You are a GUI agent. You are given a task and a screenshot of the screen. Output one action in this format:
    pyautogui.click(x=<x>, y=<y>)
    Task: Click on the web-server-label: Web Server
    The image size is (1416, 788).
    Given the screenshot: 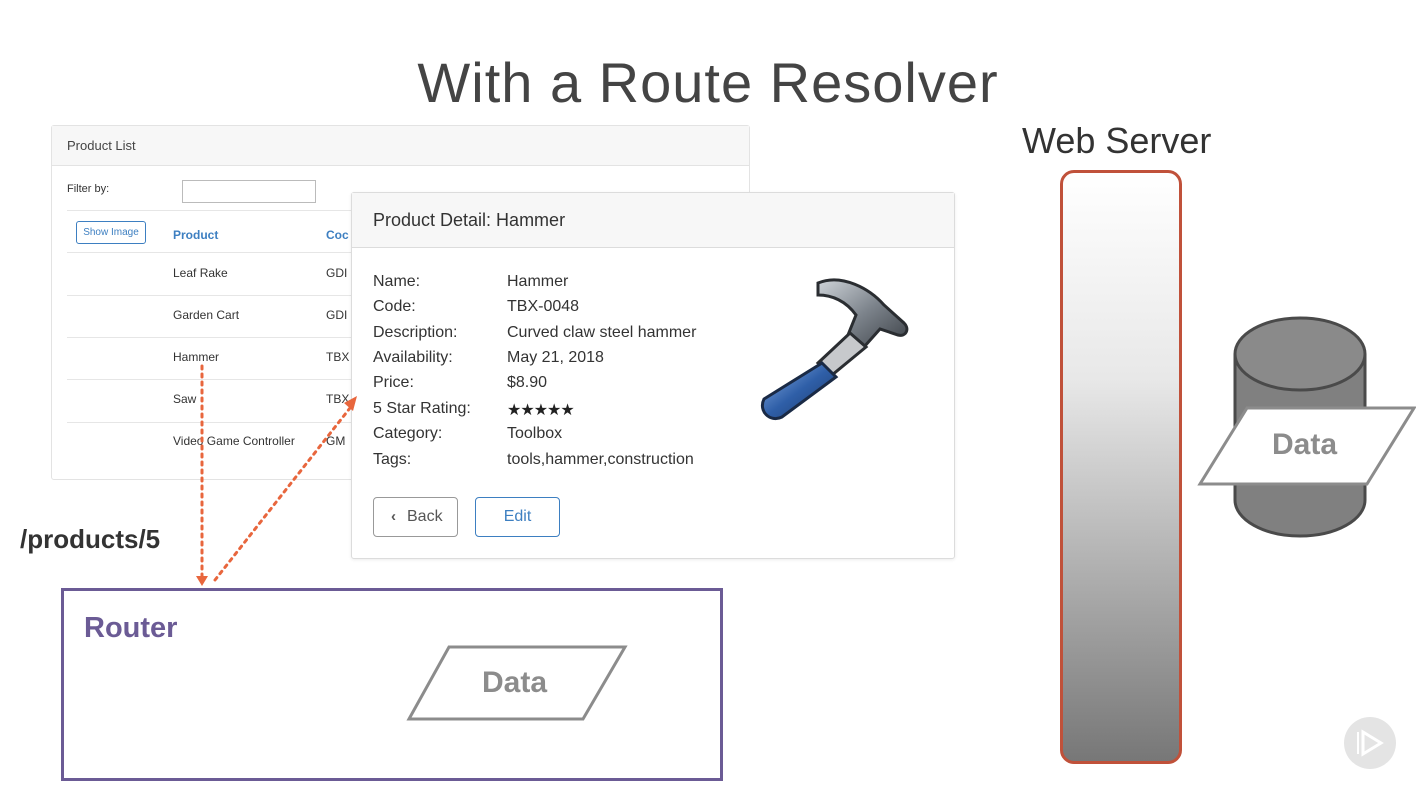 What is the action you would take?
    pyautogui.click(x=1117, y=140)
    